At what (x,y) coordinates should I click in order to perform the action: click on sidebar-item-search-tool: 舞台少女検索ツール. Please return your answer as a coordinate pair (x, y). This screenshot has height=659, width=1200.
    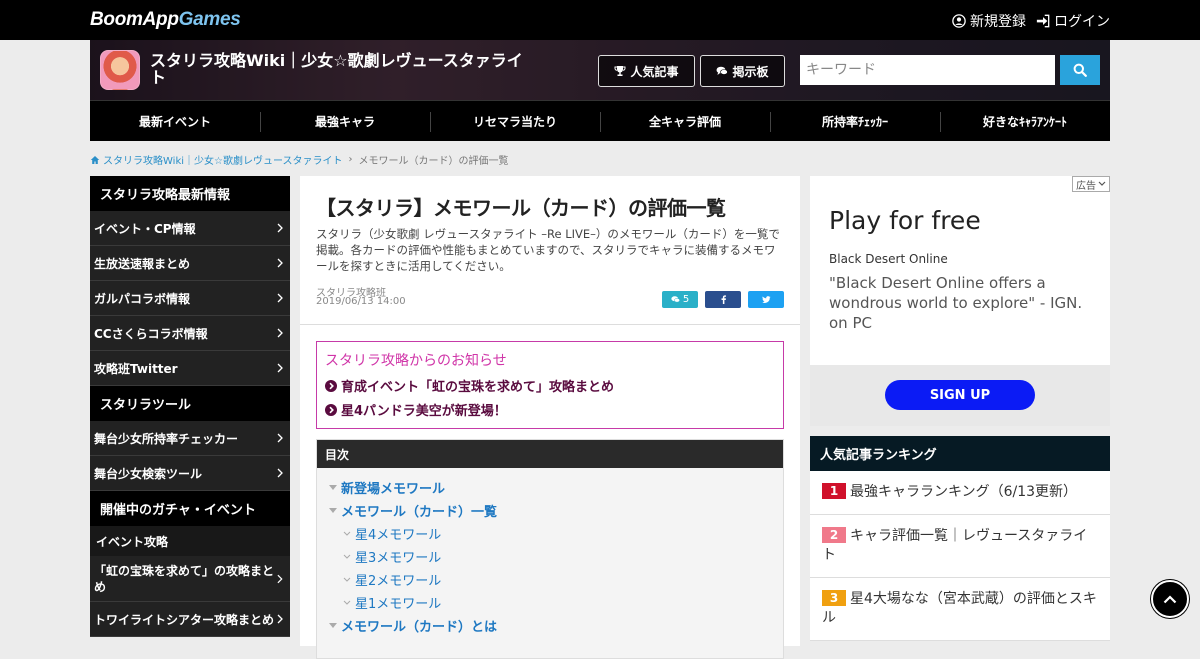
    Looking at the image, I should click on (190, 473).